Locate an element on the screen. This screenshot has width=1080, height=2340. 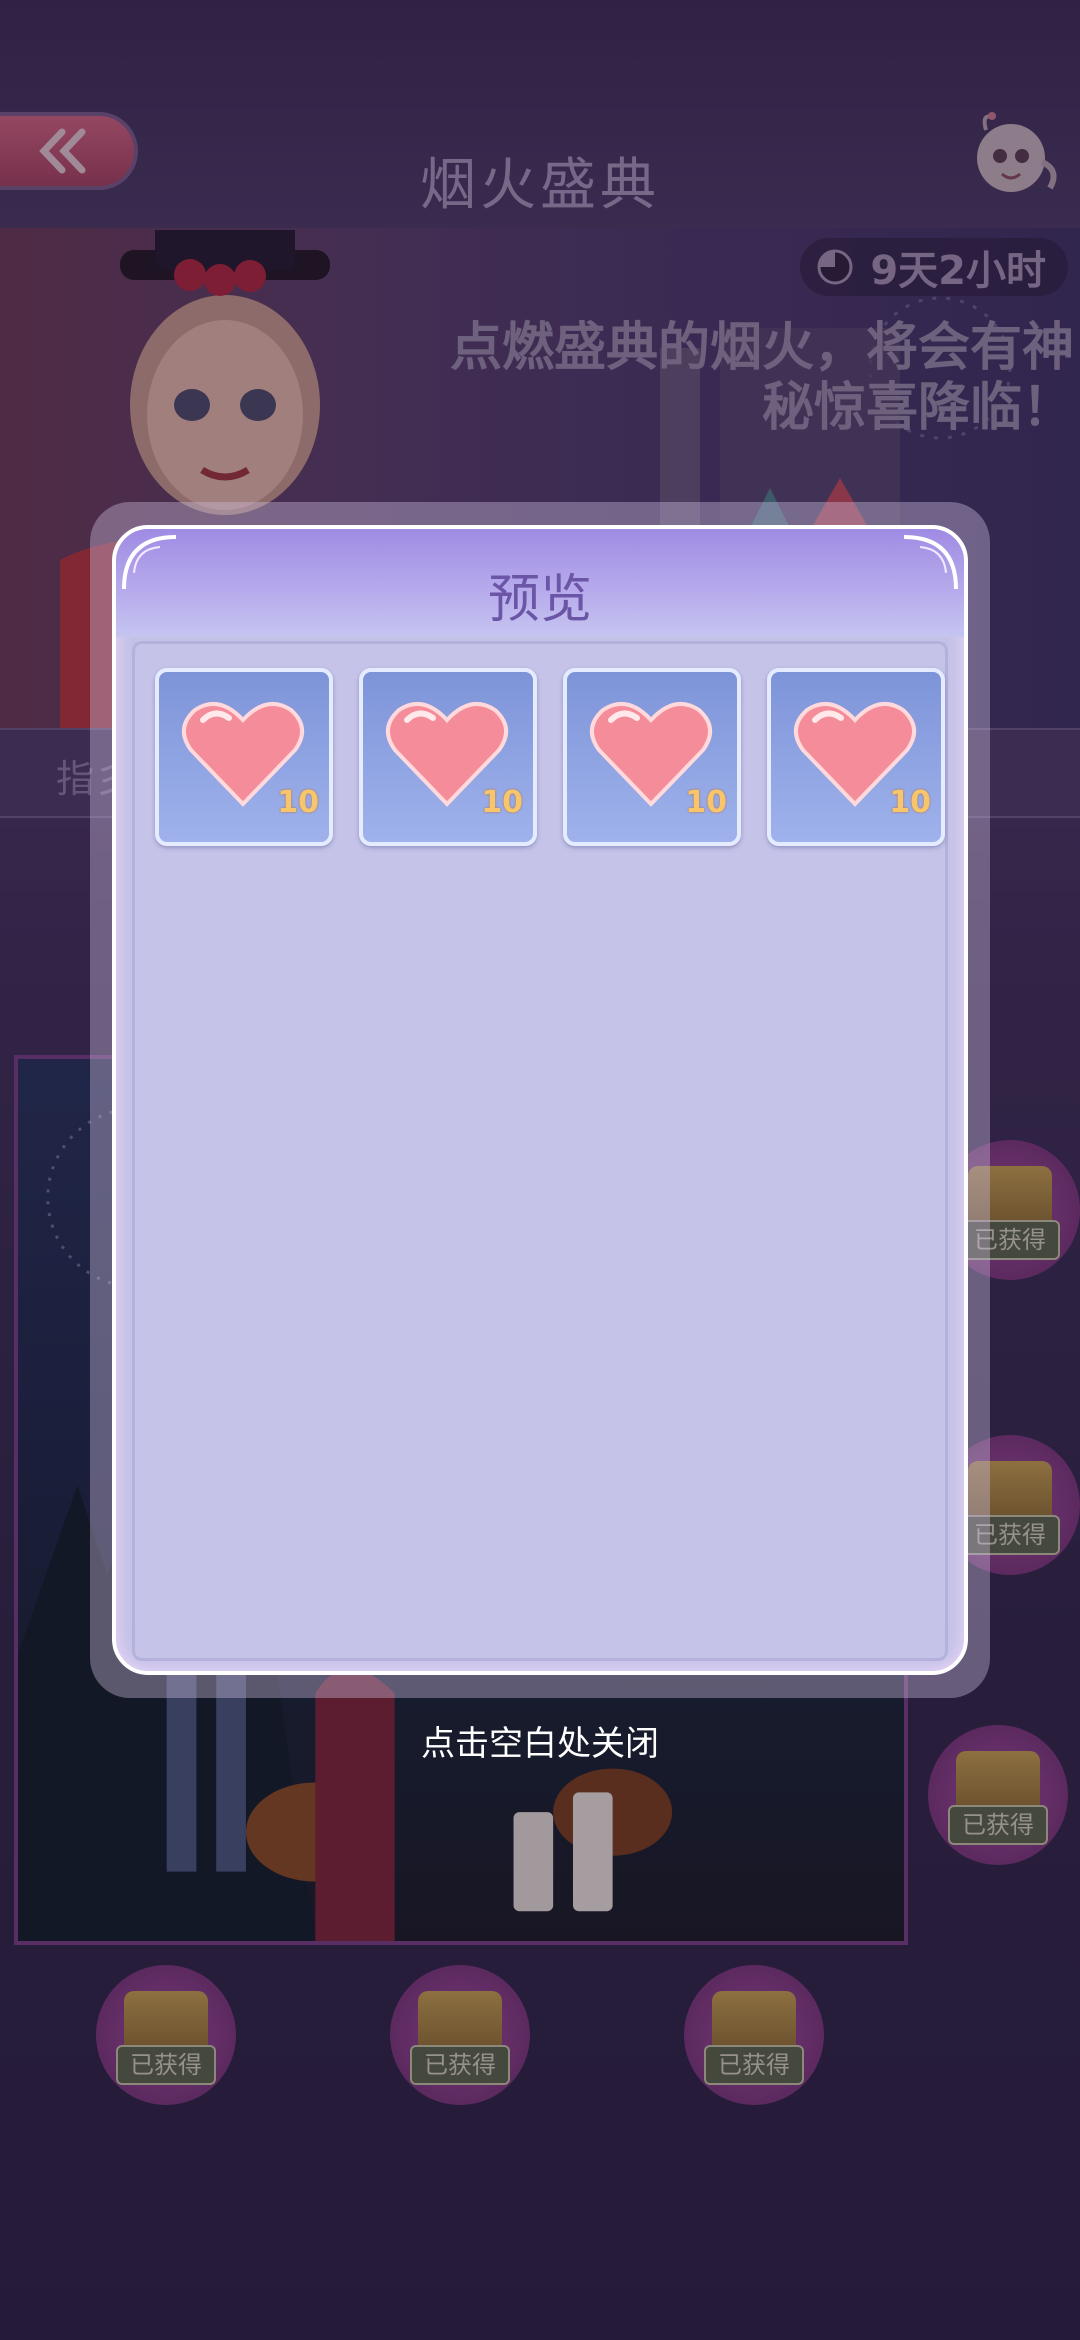
modal-header: 预览 is located at coordinates (540, 583).